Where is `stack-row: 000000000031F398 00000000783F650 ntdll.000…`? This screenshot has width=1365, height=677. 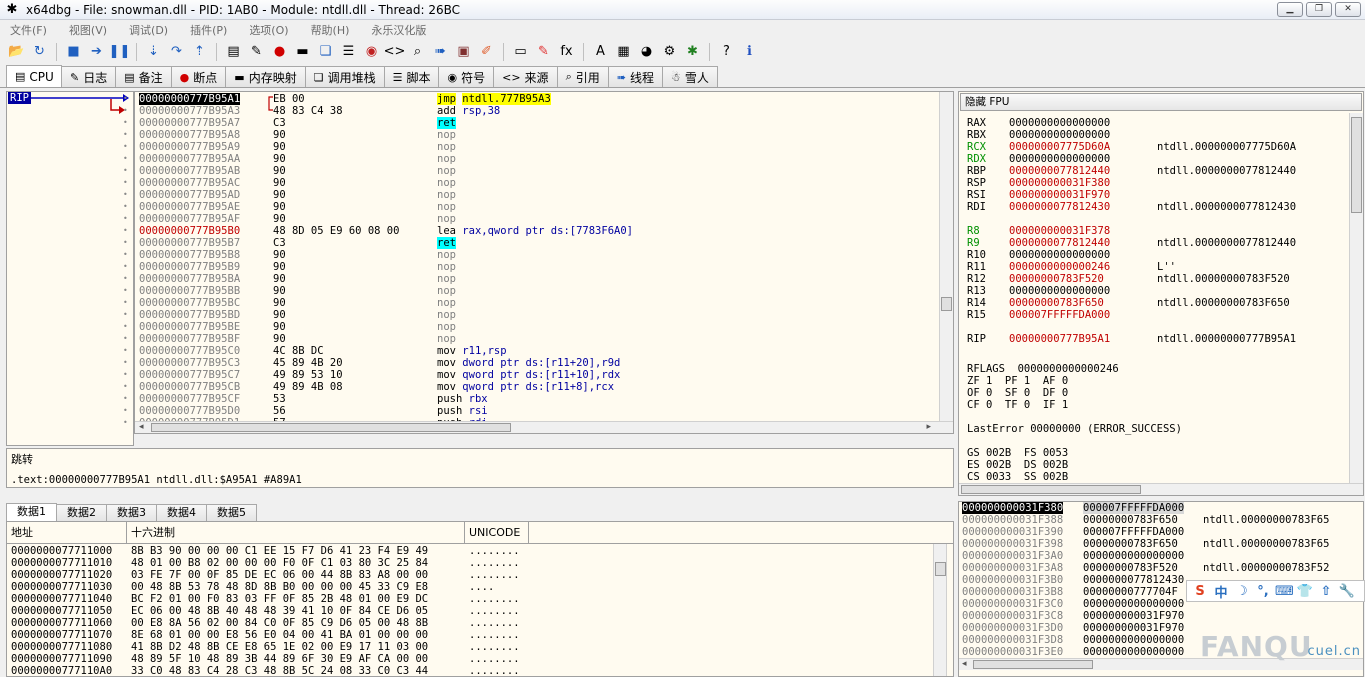
stack-row: 000000000031F398 00000000783F650 ntdll.000… is located at coordinates (1161, 544).